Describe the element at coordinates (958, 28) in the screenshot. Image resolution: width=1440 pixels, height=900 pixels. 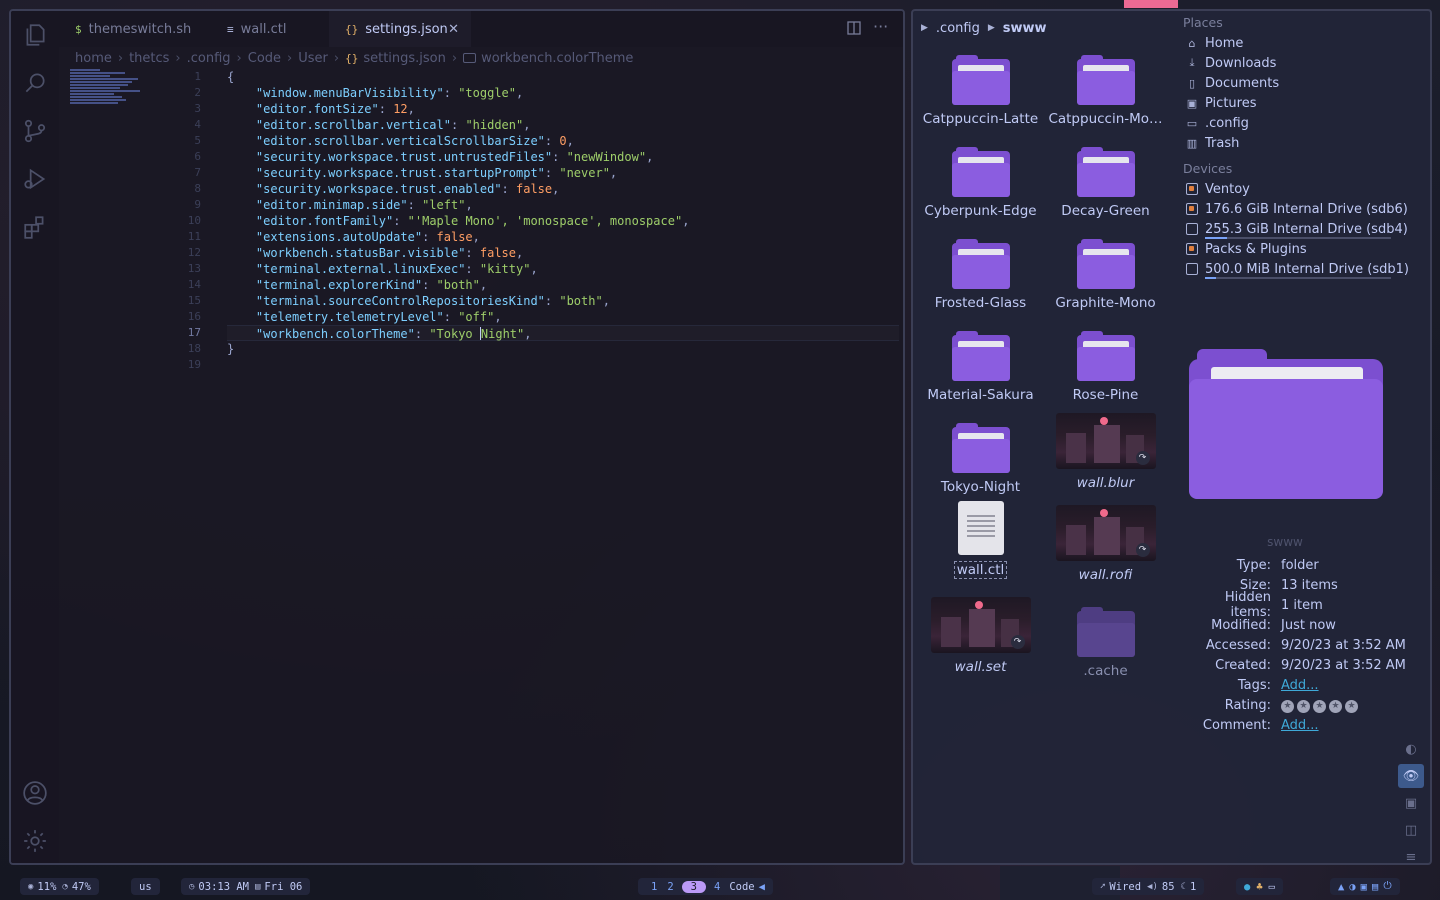
I see `path-segment: .config` at that location.